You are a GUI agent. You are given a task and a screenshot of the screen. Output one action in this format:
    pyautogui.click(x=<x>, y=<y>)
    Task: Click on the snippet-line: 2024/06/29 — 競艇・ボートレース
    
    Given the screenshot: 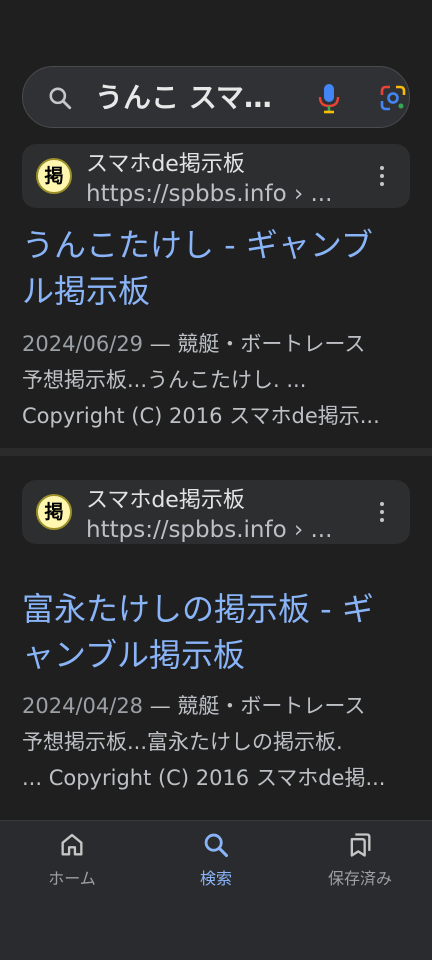 What is the action you would take?
    pyautogui.click(x=217, y=344)
    